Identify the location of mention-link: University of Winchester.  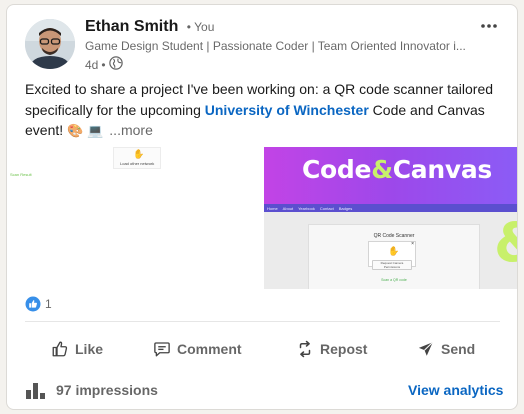
(287, 110).